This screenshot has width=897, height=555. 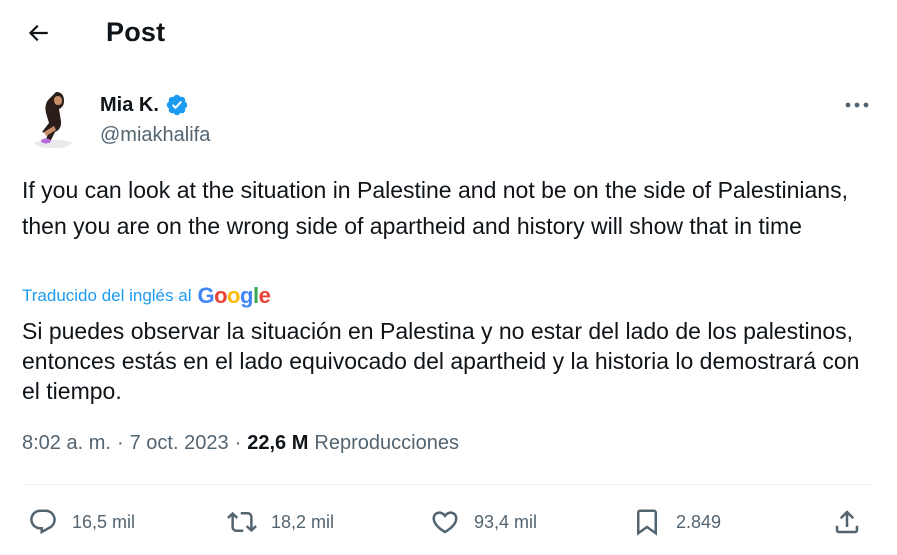 What do you see at coordinates (647, 522) in the screenshot?
I see `bookmark-icon` at bounding box center [647, 522].